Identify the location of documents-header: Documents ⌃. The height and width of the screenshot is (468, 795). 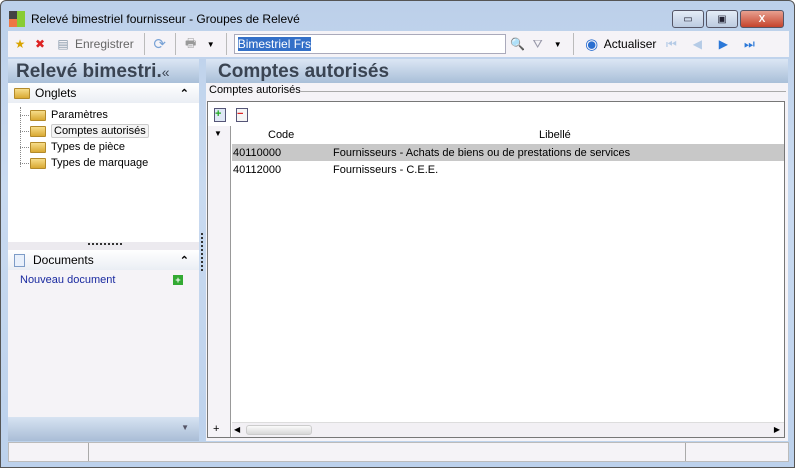
(103, 260).